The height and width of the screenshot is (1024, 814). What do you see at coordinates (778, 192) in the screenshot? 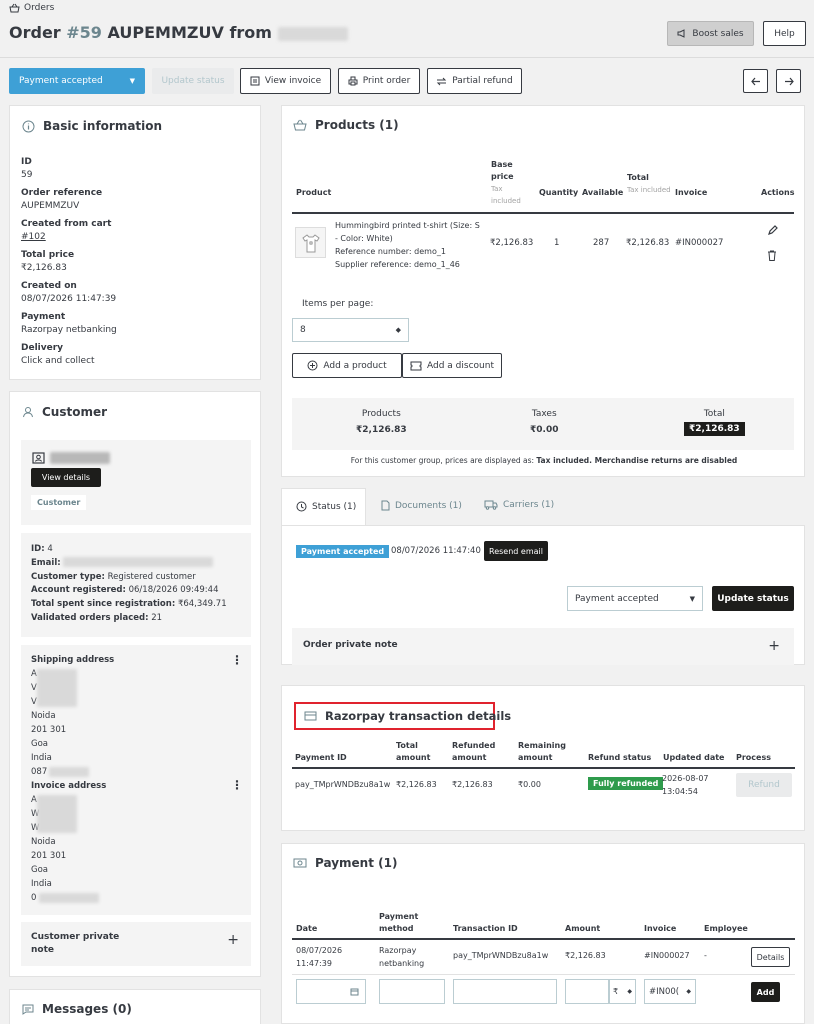
I see `col-actions: Actions` at bounding box center [778, 192].